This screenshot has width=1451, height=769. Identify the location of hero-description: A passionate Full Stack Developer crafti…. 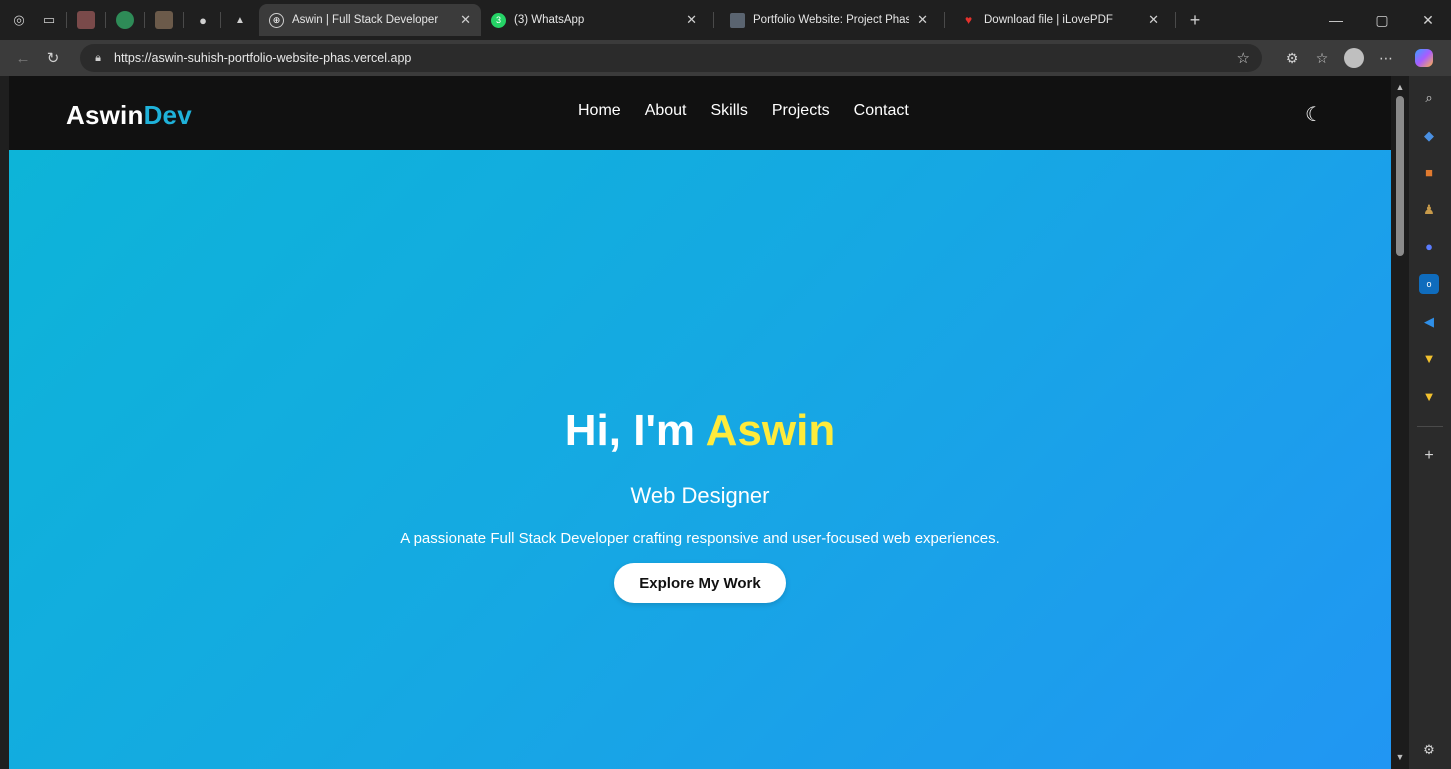
(700, 538).